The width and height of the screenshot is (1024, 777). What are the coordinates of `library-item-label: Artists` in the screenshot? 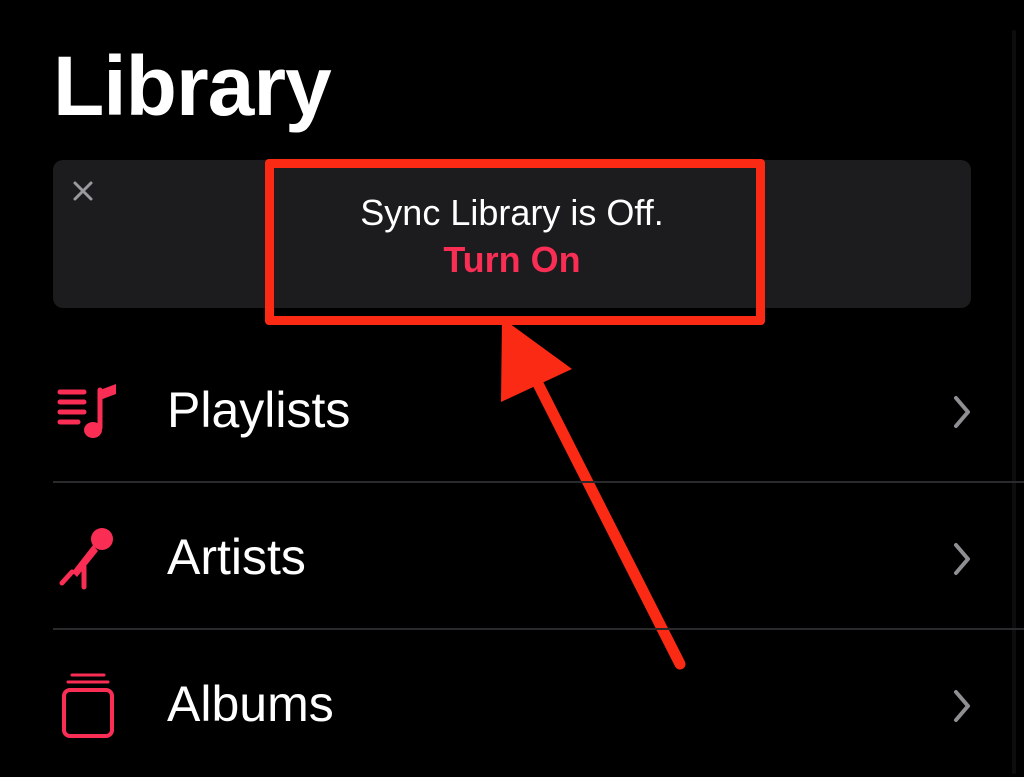 It's located at (236, 557).